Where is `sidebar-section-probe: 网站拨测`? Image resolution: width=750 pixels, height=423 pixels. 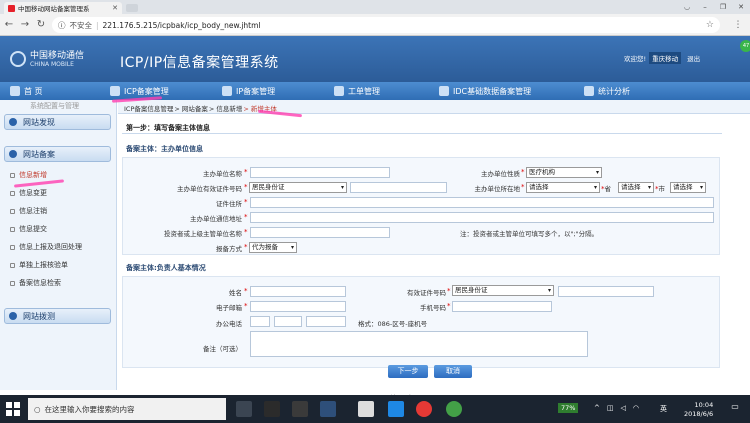
sidebar-section-probe: 网站拨测 is located at coordinates (57, 316).